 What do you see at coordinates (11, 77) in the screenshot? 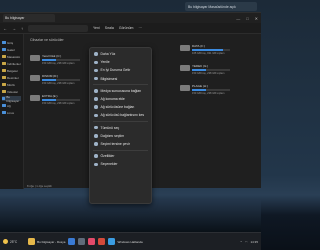
I see `sidebar-item: Resimler` at bounding box center [11, 77].